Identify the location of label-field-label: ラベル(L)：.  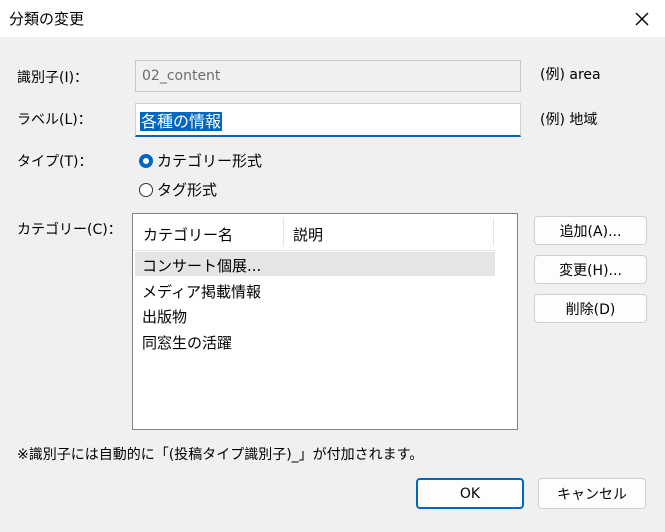
(54, 120).